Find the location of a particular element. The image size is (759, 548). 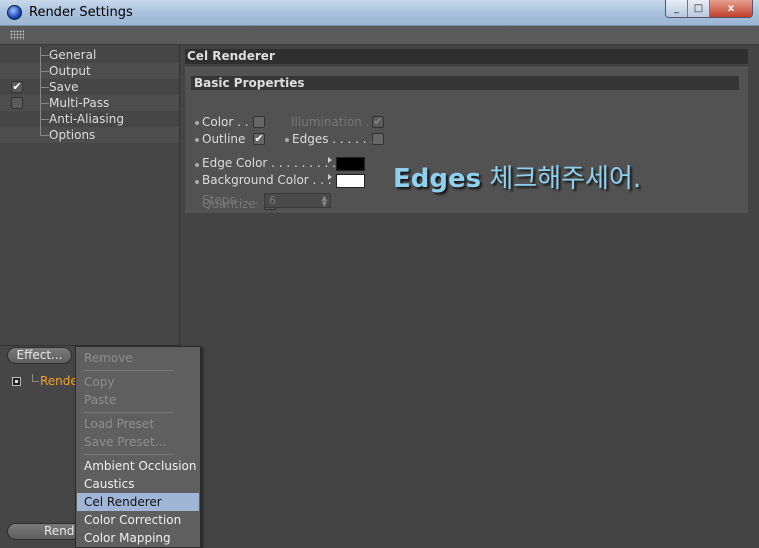

annotation-text: Edges 체크해주세어. is located at coordinates (517, 176).